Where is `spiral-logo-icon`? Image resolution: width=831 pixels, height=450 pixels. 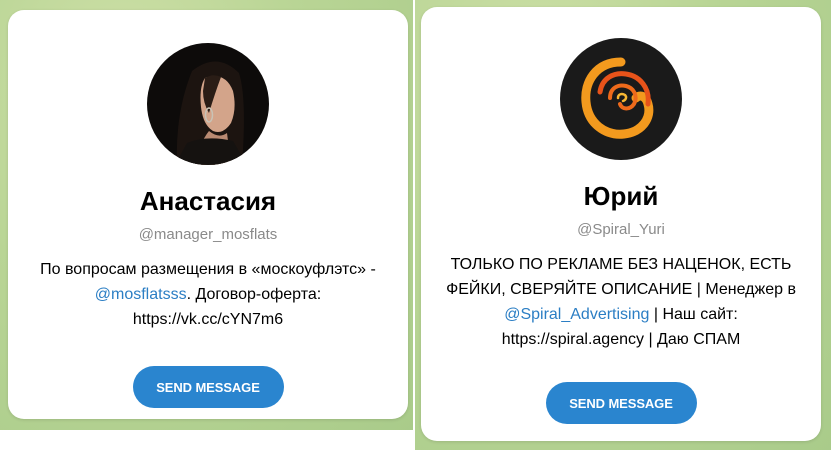
spiral-logo-icon is located at coordinates (621, 99).